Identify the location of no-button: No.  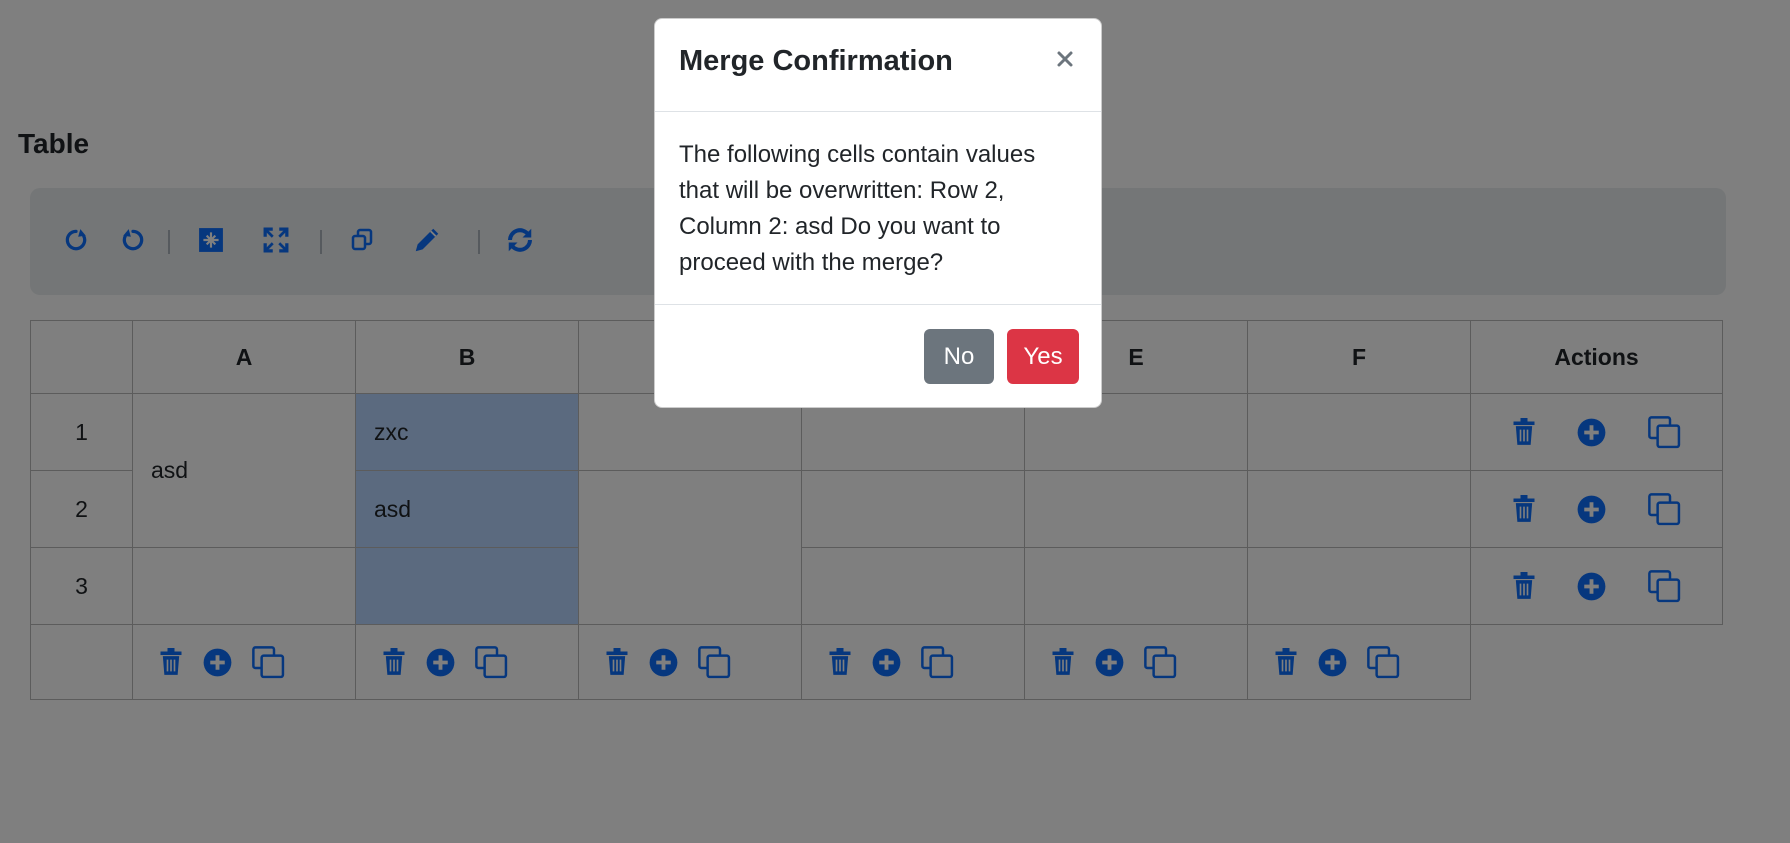
(959, 356).